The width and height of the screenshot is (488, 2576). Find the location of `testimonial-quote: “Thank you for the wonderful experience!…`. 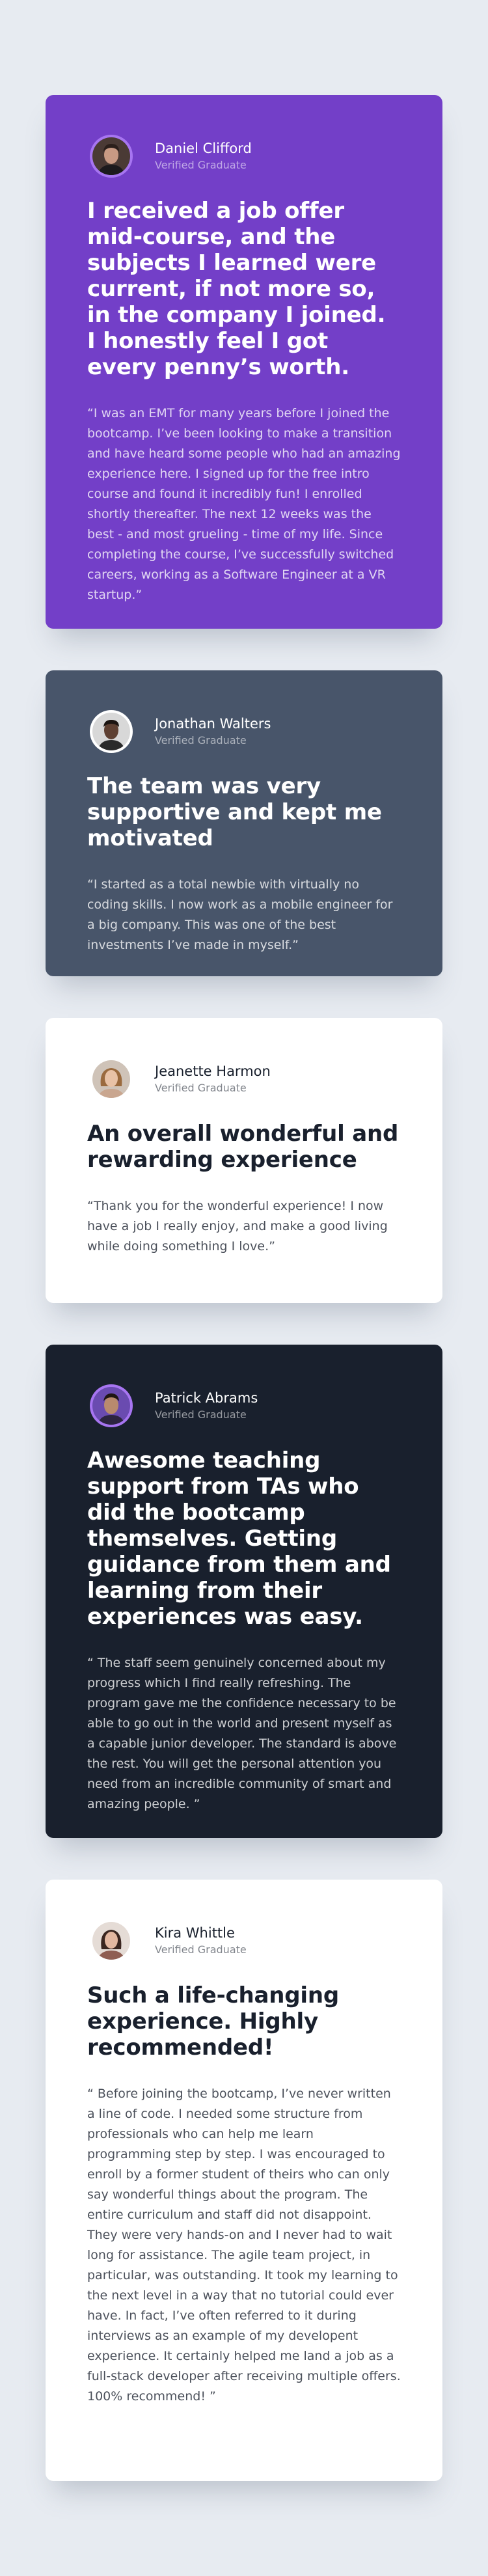

testimonial-quote: “Thank you for the wonderful experience!… is located at coordinates (237, 1226).